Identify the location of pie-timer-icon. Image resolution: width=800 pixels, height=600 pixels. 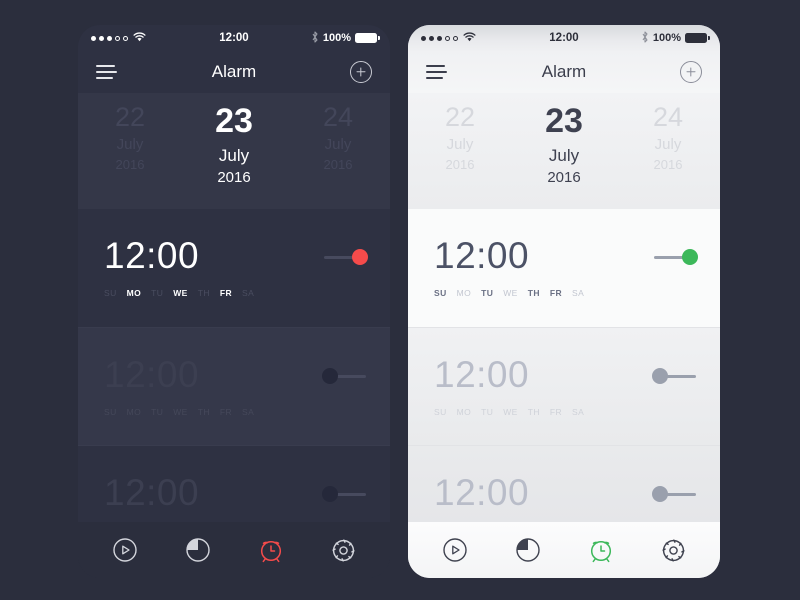
(528, 550).